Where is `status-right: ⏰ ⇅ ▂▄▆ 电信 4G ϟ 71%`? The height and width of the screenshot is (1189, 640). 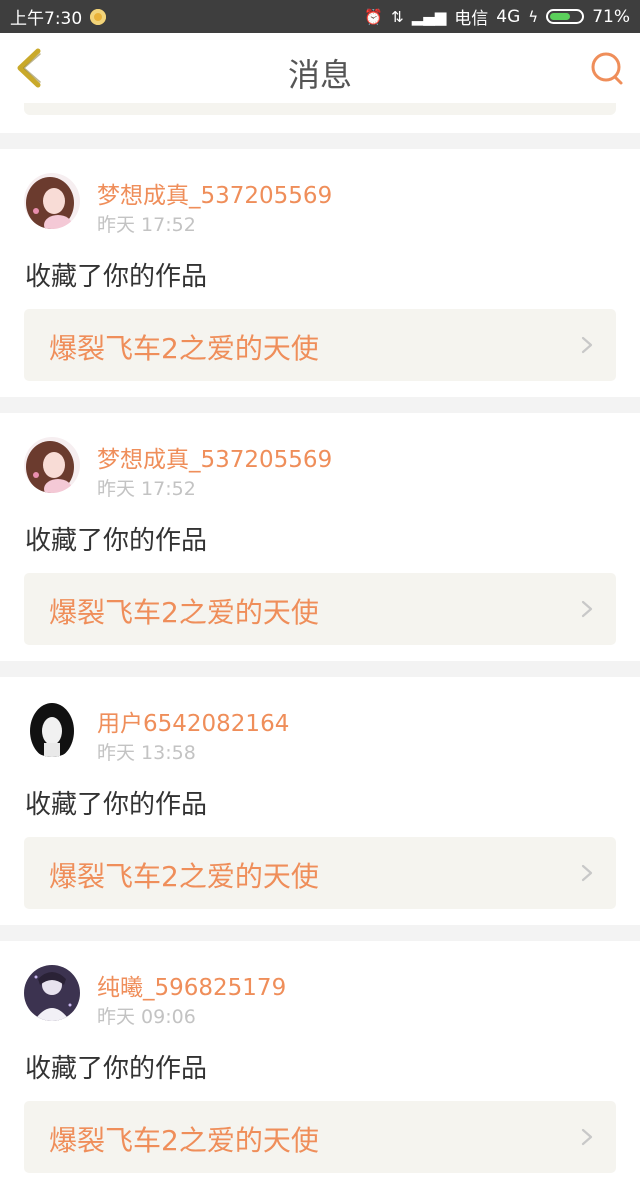 status-right: ⏰ ⇅ ▂▄▆ 电信 4G ϟ 71% is located at coordinates (497, 17).